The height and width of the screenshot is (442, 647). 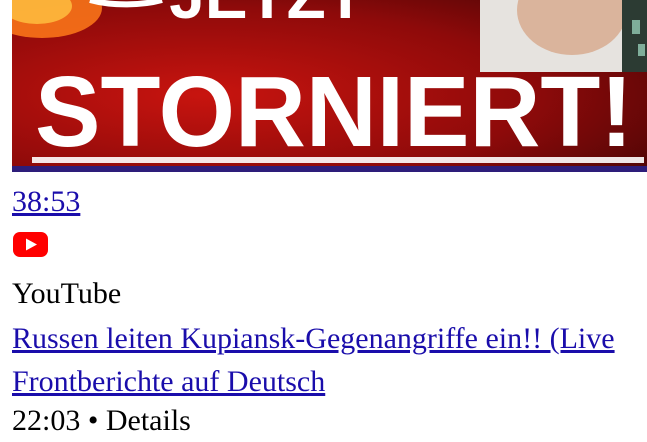 What do you see at coordinates (148, 420) in the screenshot?
I see `details-label: Details` at bounding box center [148, 420].